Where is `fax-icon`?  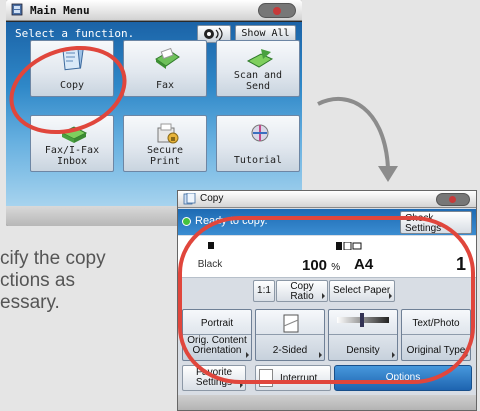
fax-icon is located at coordinates (167, 58).